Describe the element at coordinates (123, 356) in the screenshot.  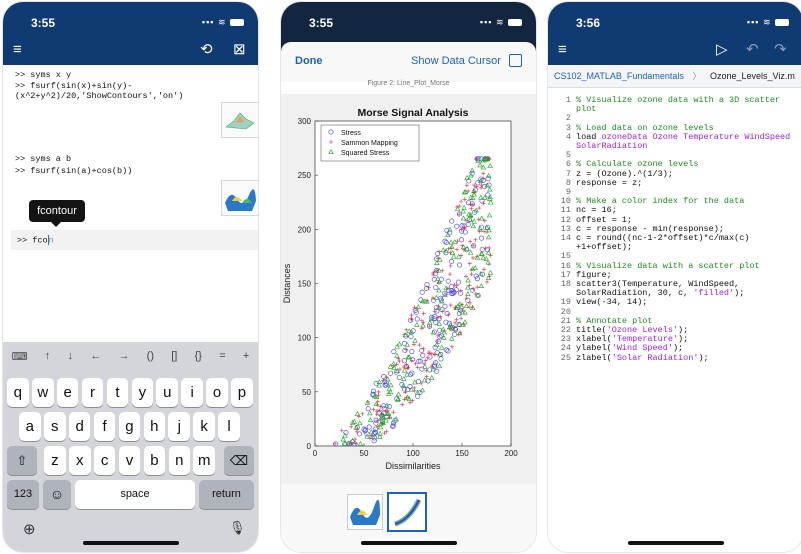
I see `symbol-key: →` at that location.